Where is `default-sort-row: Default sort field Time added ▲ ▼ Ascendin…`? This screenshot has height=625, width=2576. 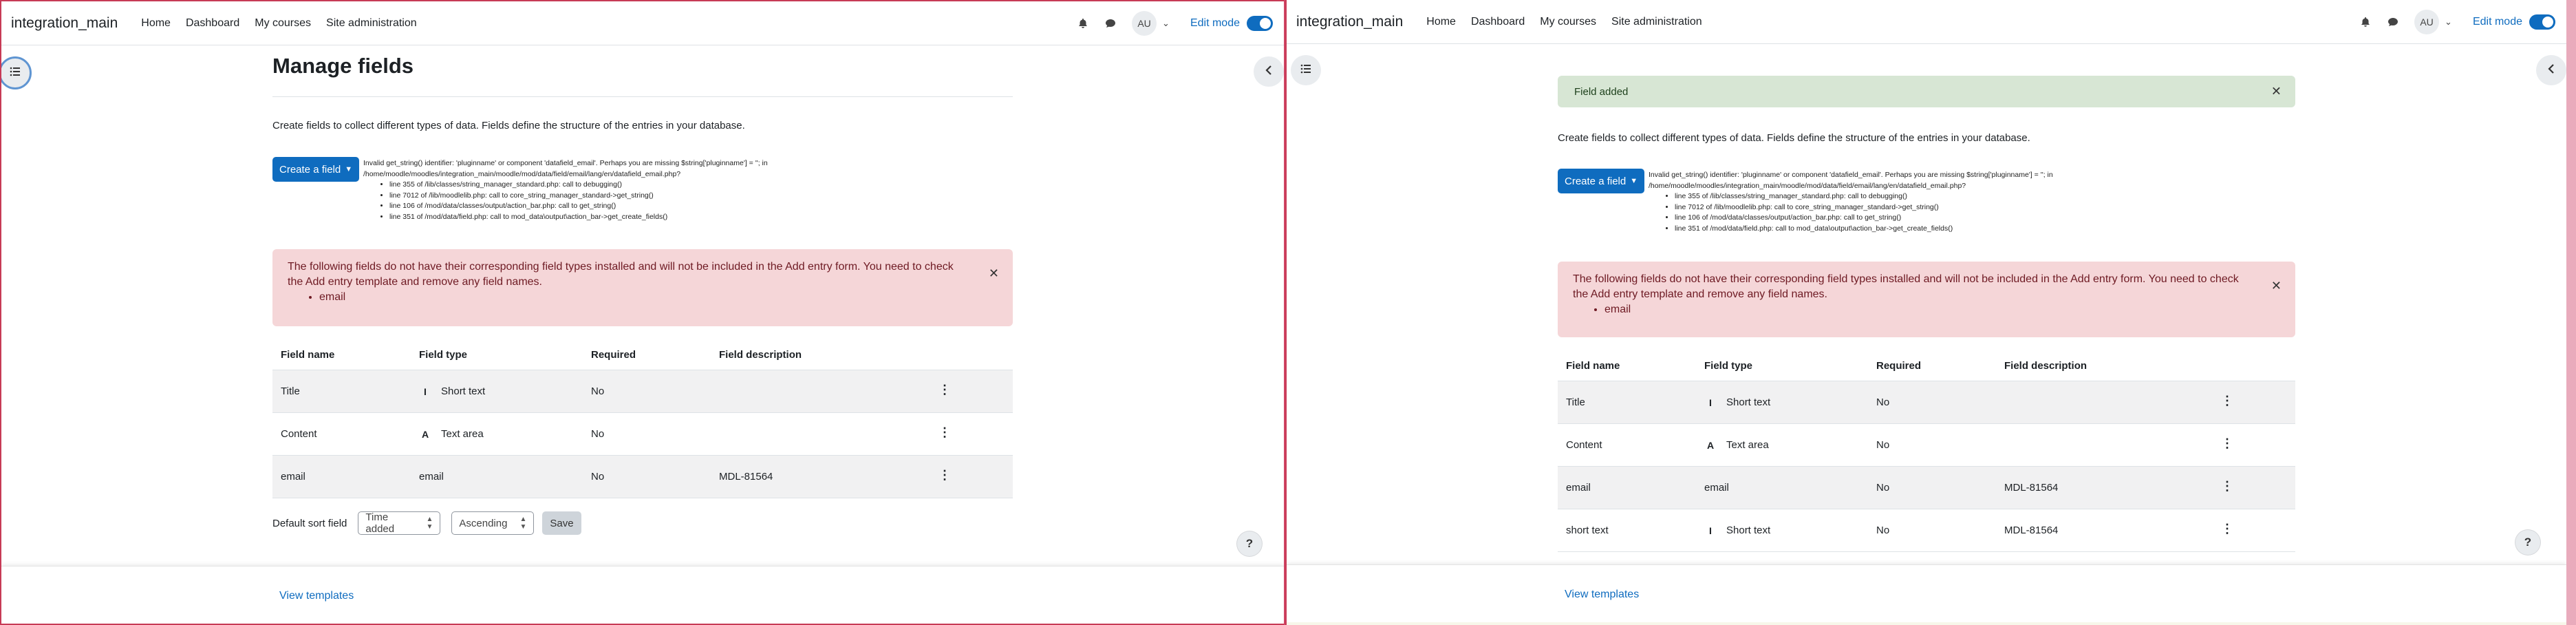 default-sort-row: Default sort field Time added ▲ ▼ Ascendin… is located at coordinates (426, 523).